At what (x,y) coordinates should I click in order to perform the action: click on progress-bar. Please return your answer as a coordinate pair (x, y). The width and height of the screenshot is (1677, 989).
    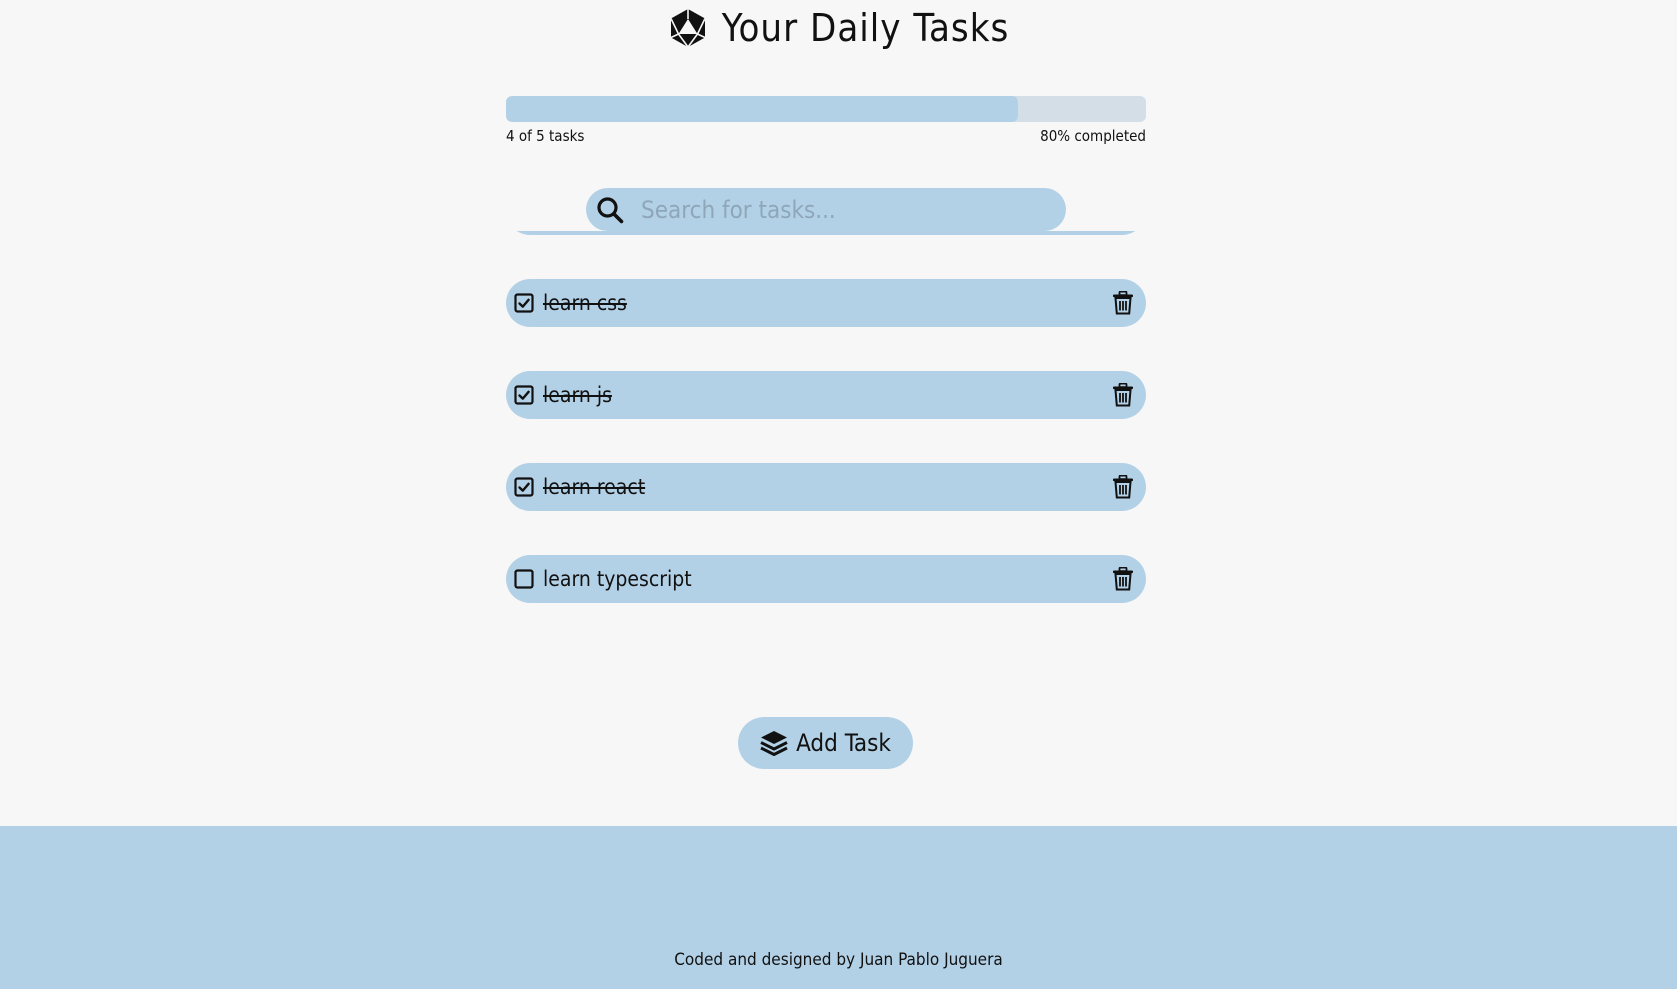
    Looking at the image, I should click on (826, 109).